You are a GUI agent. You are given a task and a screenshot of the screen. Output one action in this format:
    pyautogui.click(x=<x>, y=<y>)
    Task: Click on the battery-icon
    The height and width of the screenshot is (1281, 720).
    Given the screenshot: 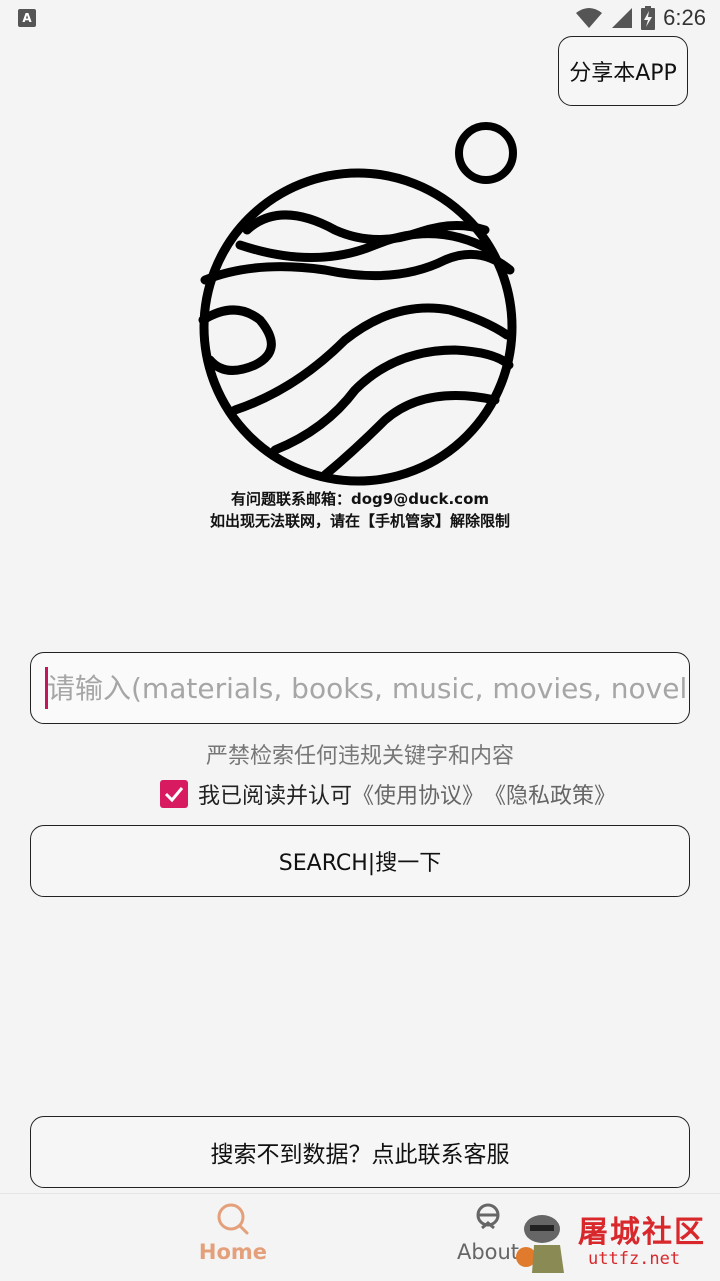 What is the action you would take?
    pyautogui.click(x=648, y=18)
    